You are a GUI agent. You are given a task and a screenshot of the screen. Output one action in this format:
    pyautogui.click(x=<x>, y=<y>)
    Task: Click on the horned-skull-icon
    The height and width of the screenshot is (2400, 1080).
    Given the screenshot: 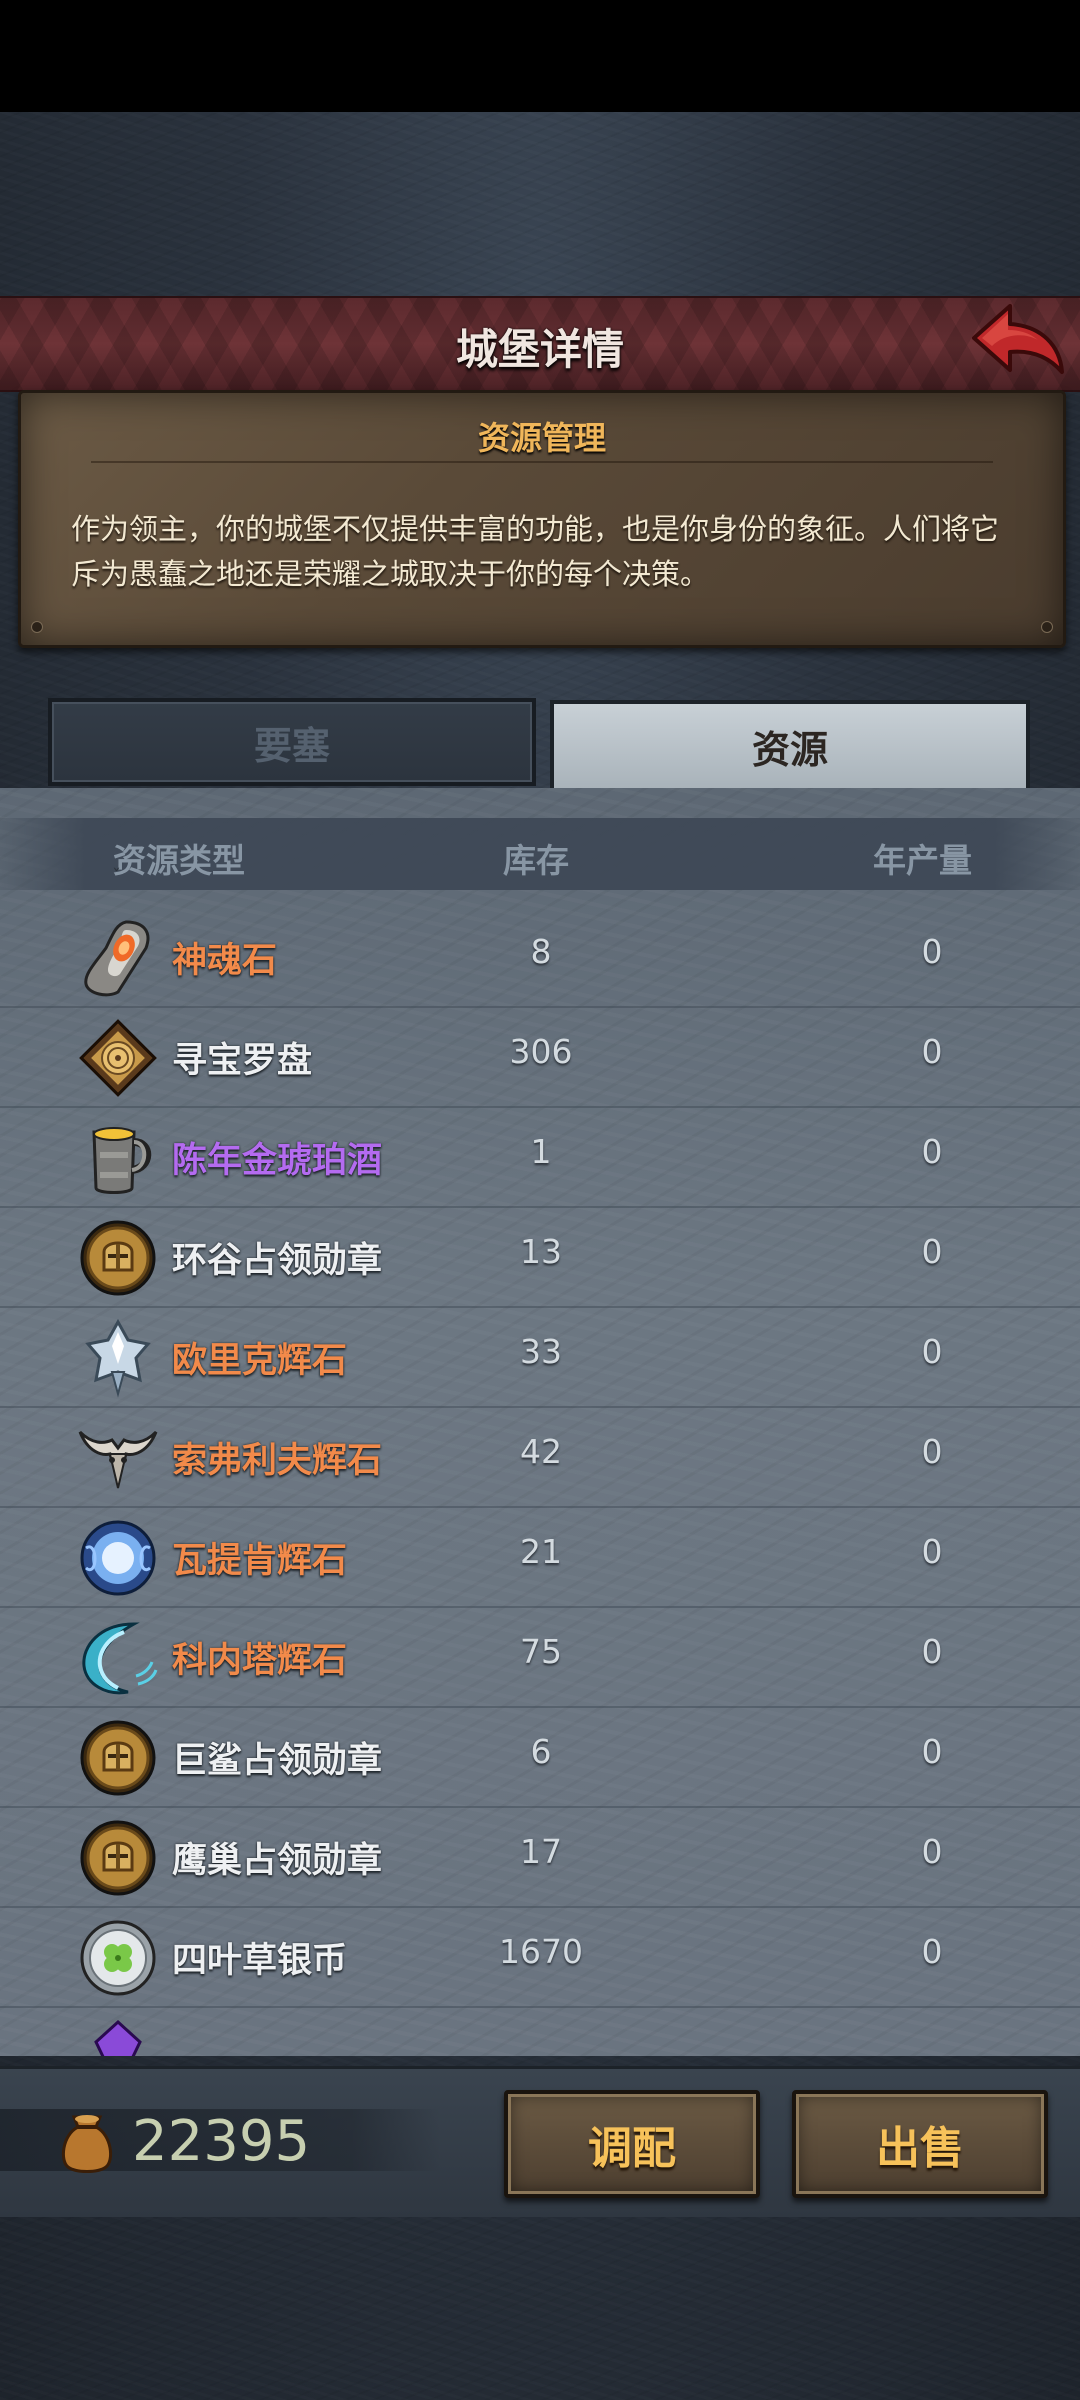 What is the action you would take?
    pyautogui.click(x=118, y=1459)
    